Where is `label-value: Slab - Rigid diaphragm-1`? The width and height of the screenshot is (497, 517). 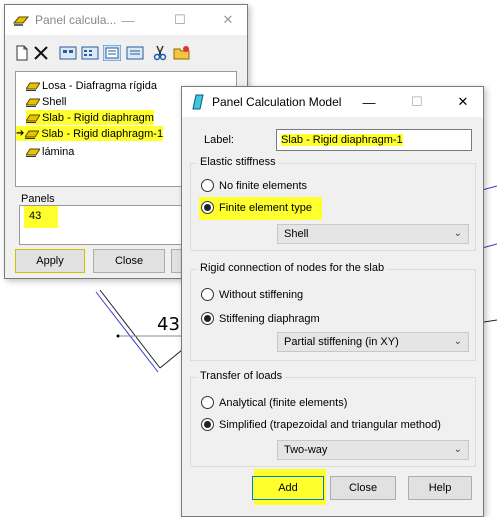 label-value: Slab - Rigid diaphragm-1 is located at coordinates (342, 140).